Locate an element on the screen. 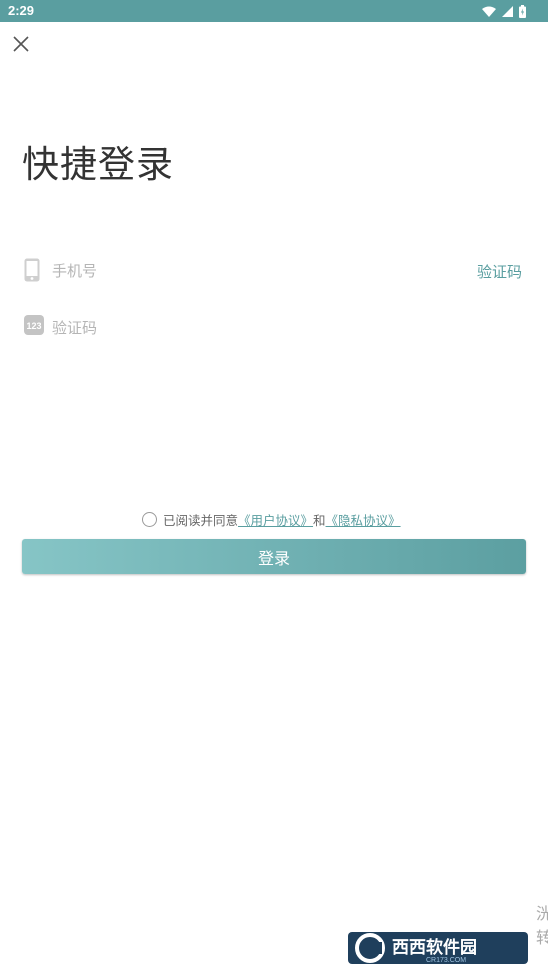 The height and width of the screenshot is (974, 548). get-code-button: 验证码 is located at coordinates (499, 271).